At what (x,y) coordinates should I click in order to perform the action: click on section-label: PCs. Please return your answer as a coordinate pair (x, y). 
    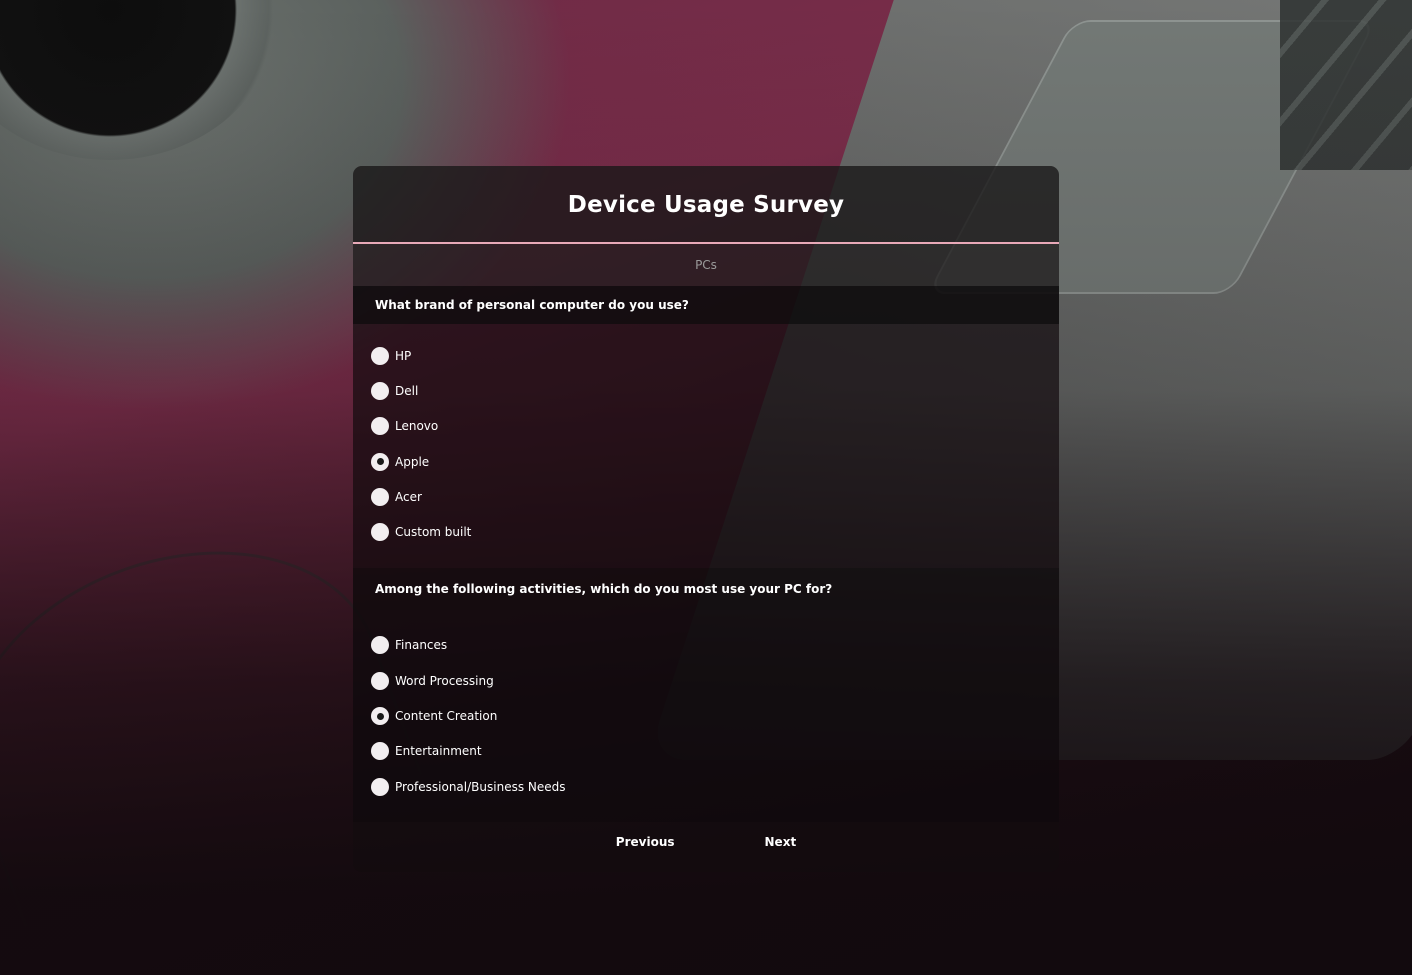
    Looking at the image, I should click on (706, 265).